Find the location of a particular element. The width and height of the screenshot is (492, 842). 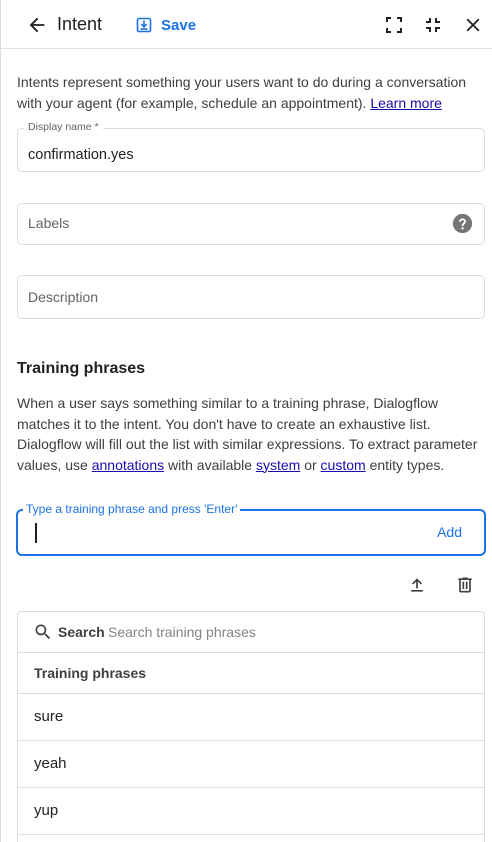

upload-icon is located at coordinates (417, 585).